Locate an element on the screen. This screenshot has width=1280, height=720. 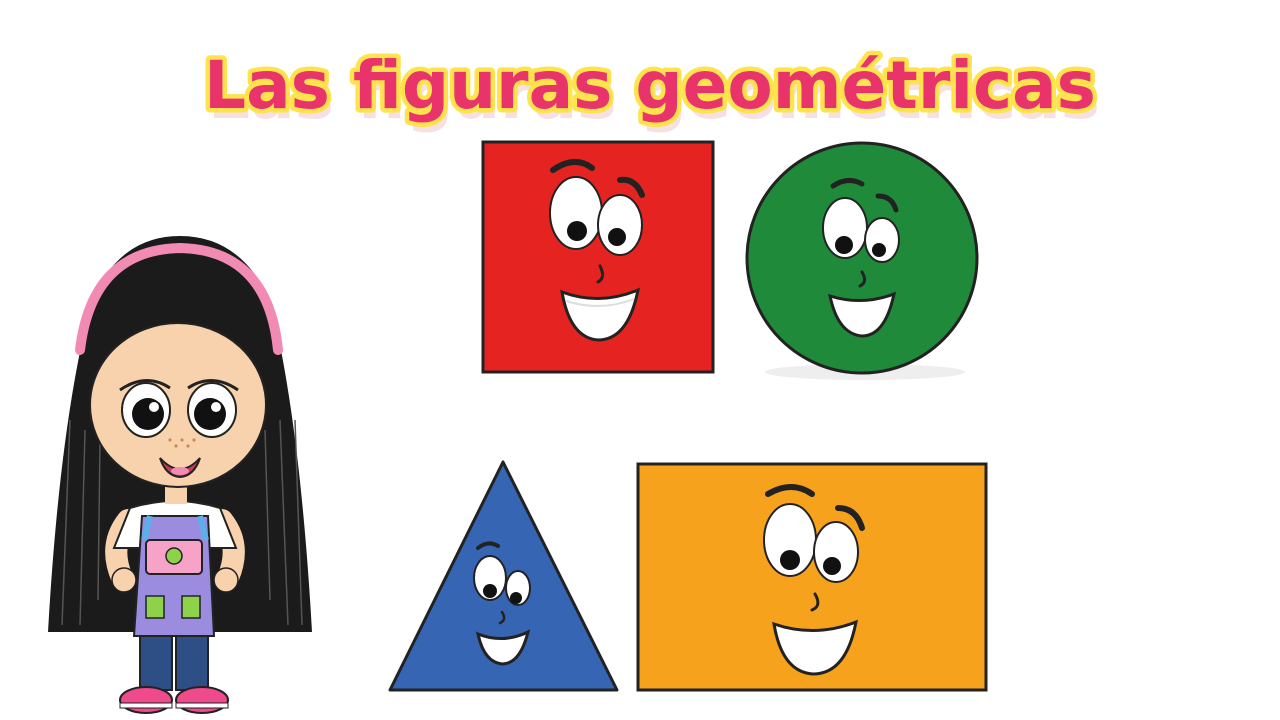
page-title: Las figuras geométricas is located at coordinates (650, 85).